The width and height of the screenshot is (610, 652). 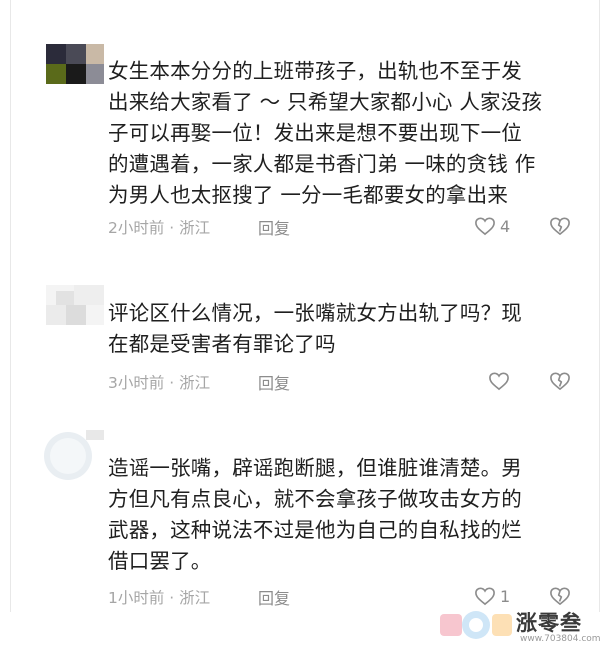 I want to click on like-button: 1, so click(x=496, y=596).